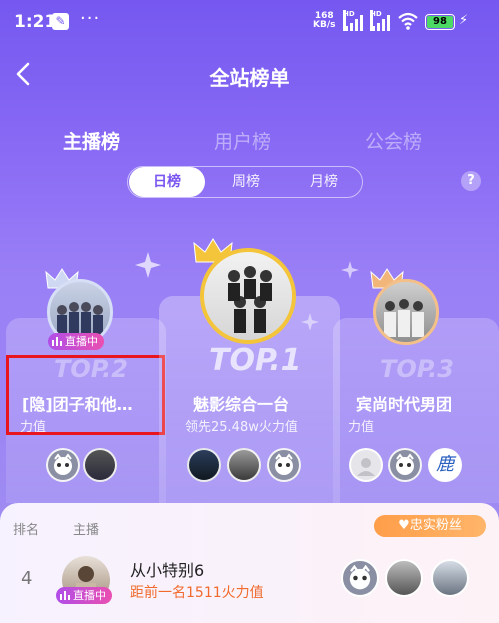  I want to click on wifi-icon, so click(408, 21).